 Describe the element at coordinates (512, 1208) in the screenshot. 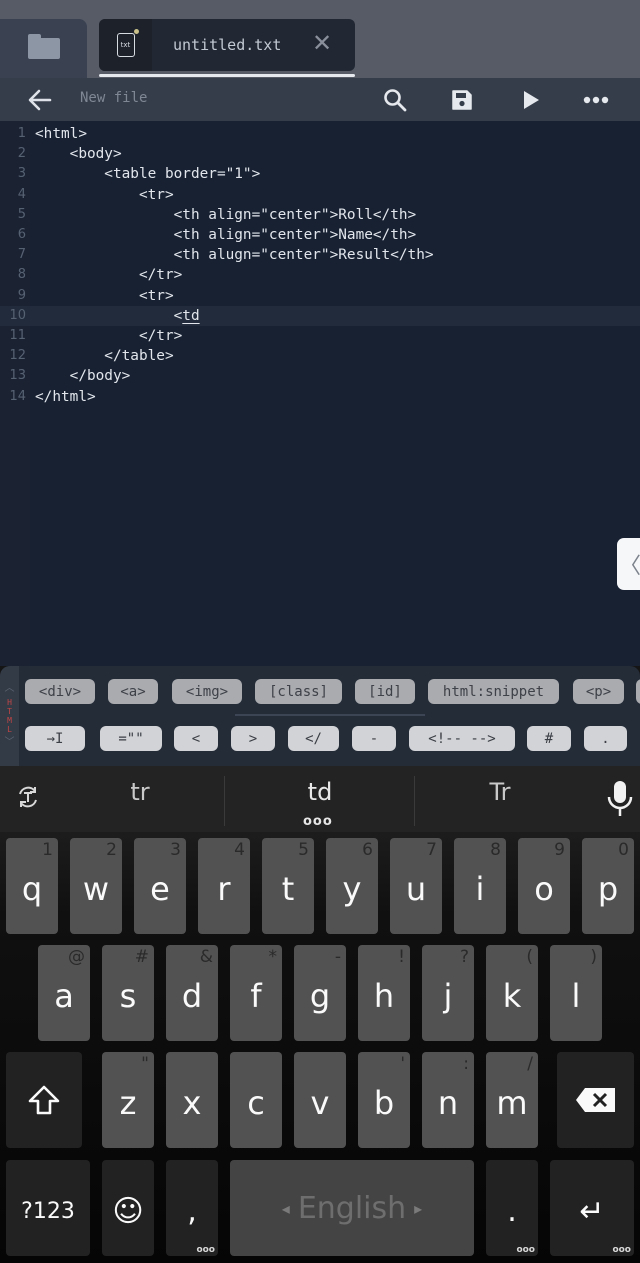

I see `period-key: . ooo` at that location.